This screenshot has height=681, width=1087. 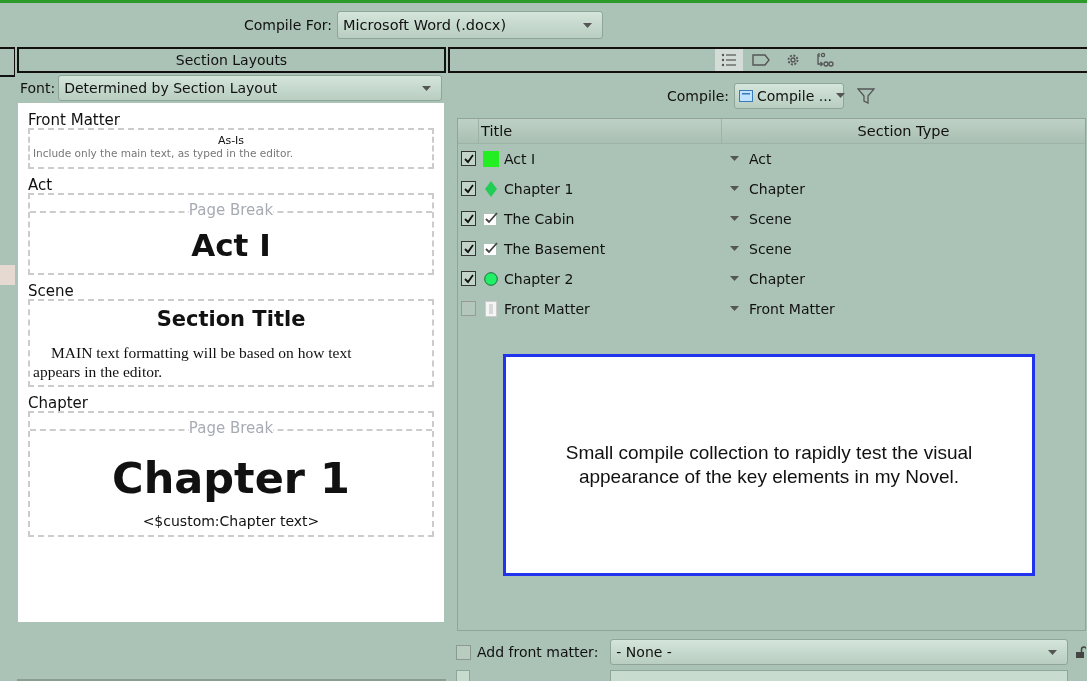 What do you see at coordinates (760, 59) in the screenshot?
I see `tag-icon` at bounding box center [760, 59].